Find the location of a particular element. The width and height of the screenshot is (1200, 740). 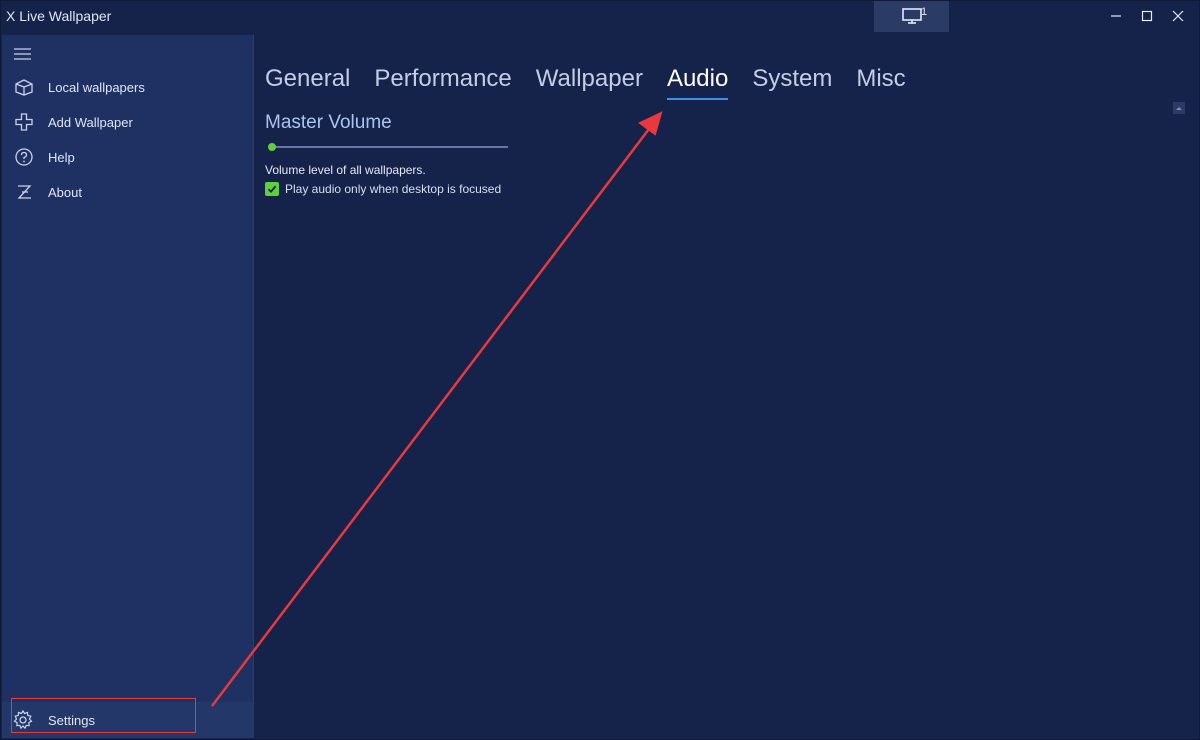

minimize-icon is located at coordinates (1116, 16).